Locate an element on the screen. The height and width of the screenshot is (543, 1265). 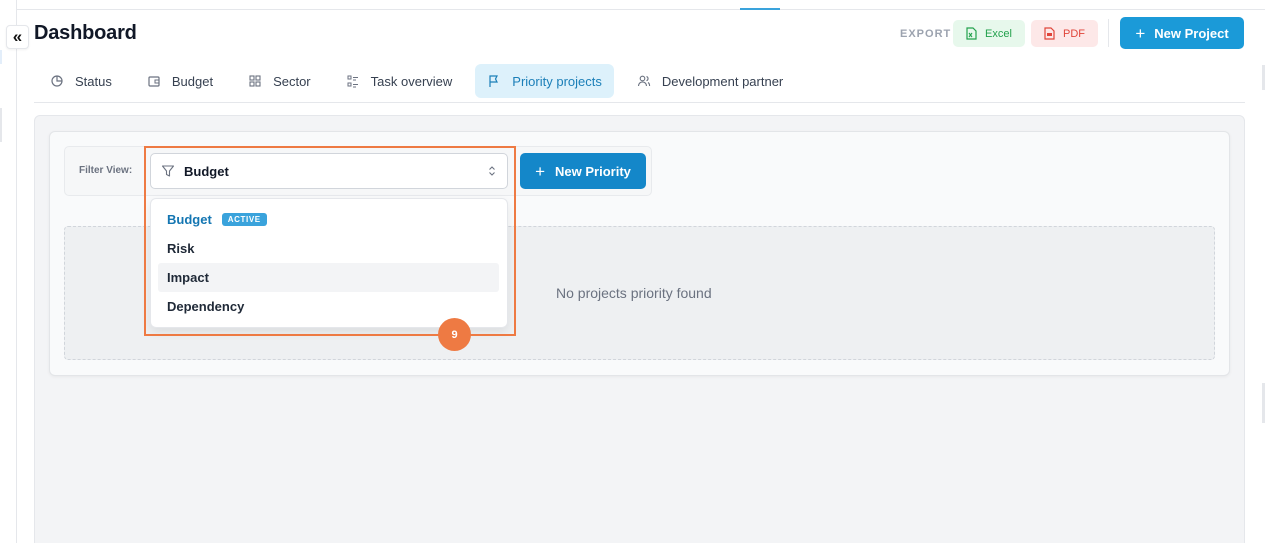
excel-file-icon is located at coordinates (971, 33).